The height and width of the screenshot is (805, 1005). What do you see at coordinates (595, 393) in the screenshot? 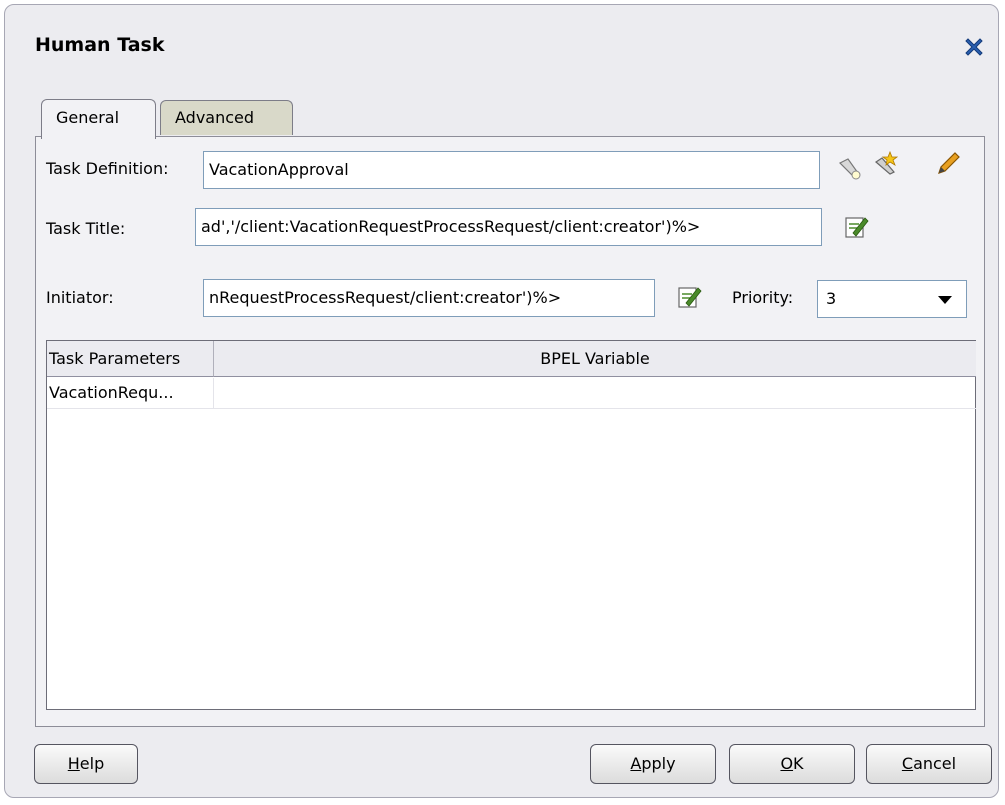
I see `table-cell-bpel-variable` at bounding box center [595, 393].